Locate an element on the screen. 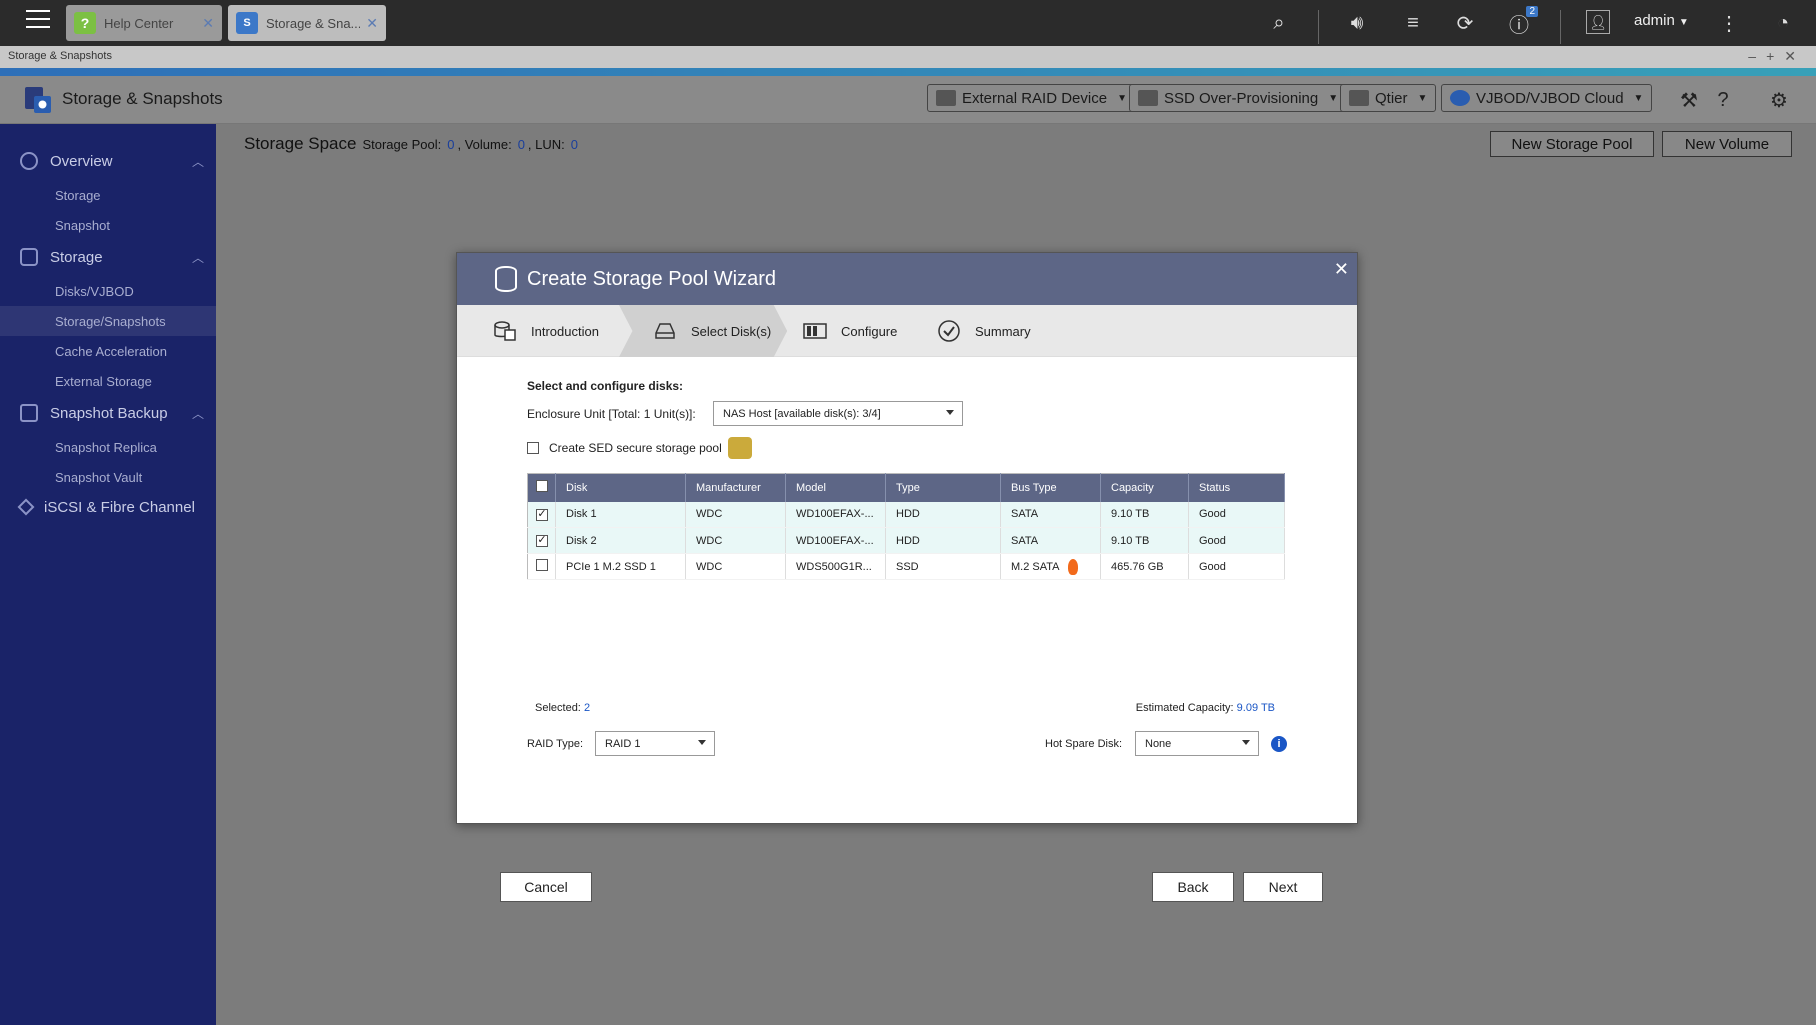 The height and width of the screenshot is (1025, 1816). row-checkbox-cell is located at coordinates (541, 566).